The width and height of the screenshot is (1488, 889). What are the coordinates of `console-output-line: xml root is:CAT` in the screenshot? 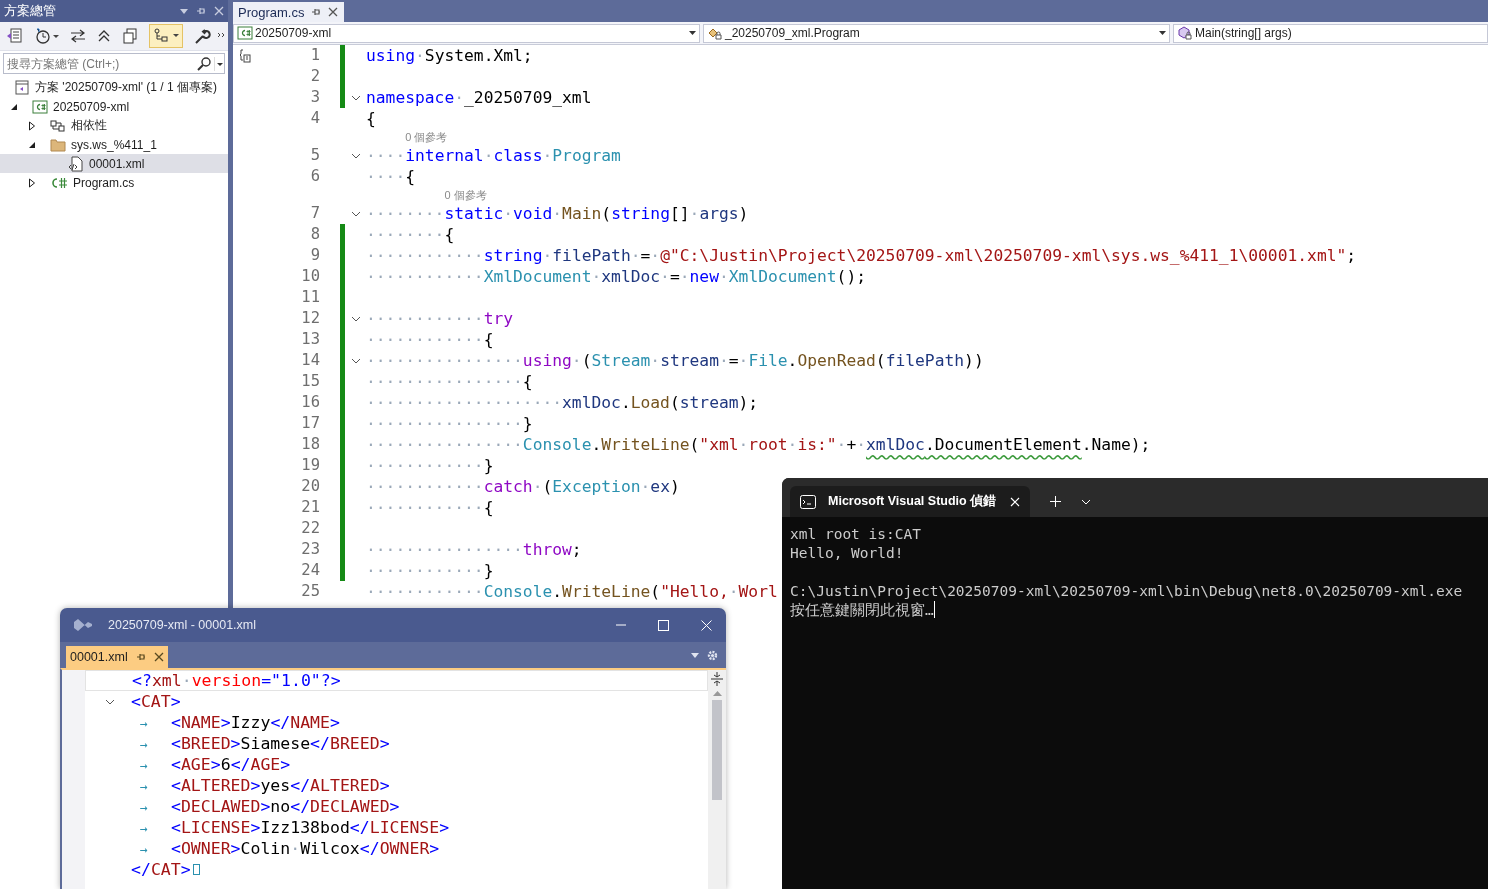 It's located at (856, 534).